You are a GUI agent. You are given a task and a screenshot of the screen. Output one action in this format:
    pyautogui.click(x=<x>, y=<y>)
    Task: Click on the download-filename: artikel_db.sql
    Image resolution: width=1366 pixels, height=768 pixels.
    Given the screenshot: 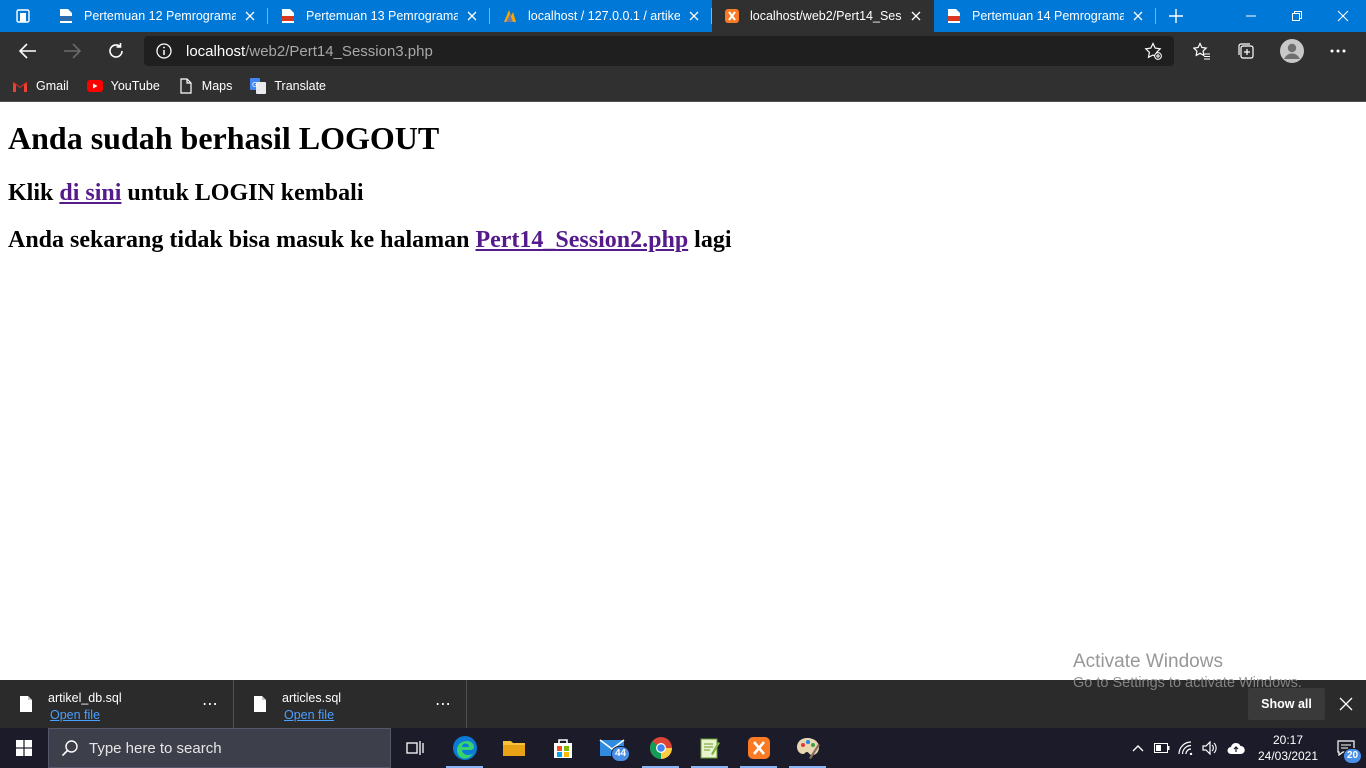 What is the action you would take?
    pyautogui.click(x=85, y=697)
    